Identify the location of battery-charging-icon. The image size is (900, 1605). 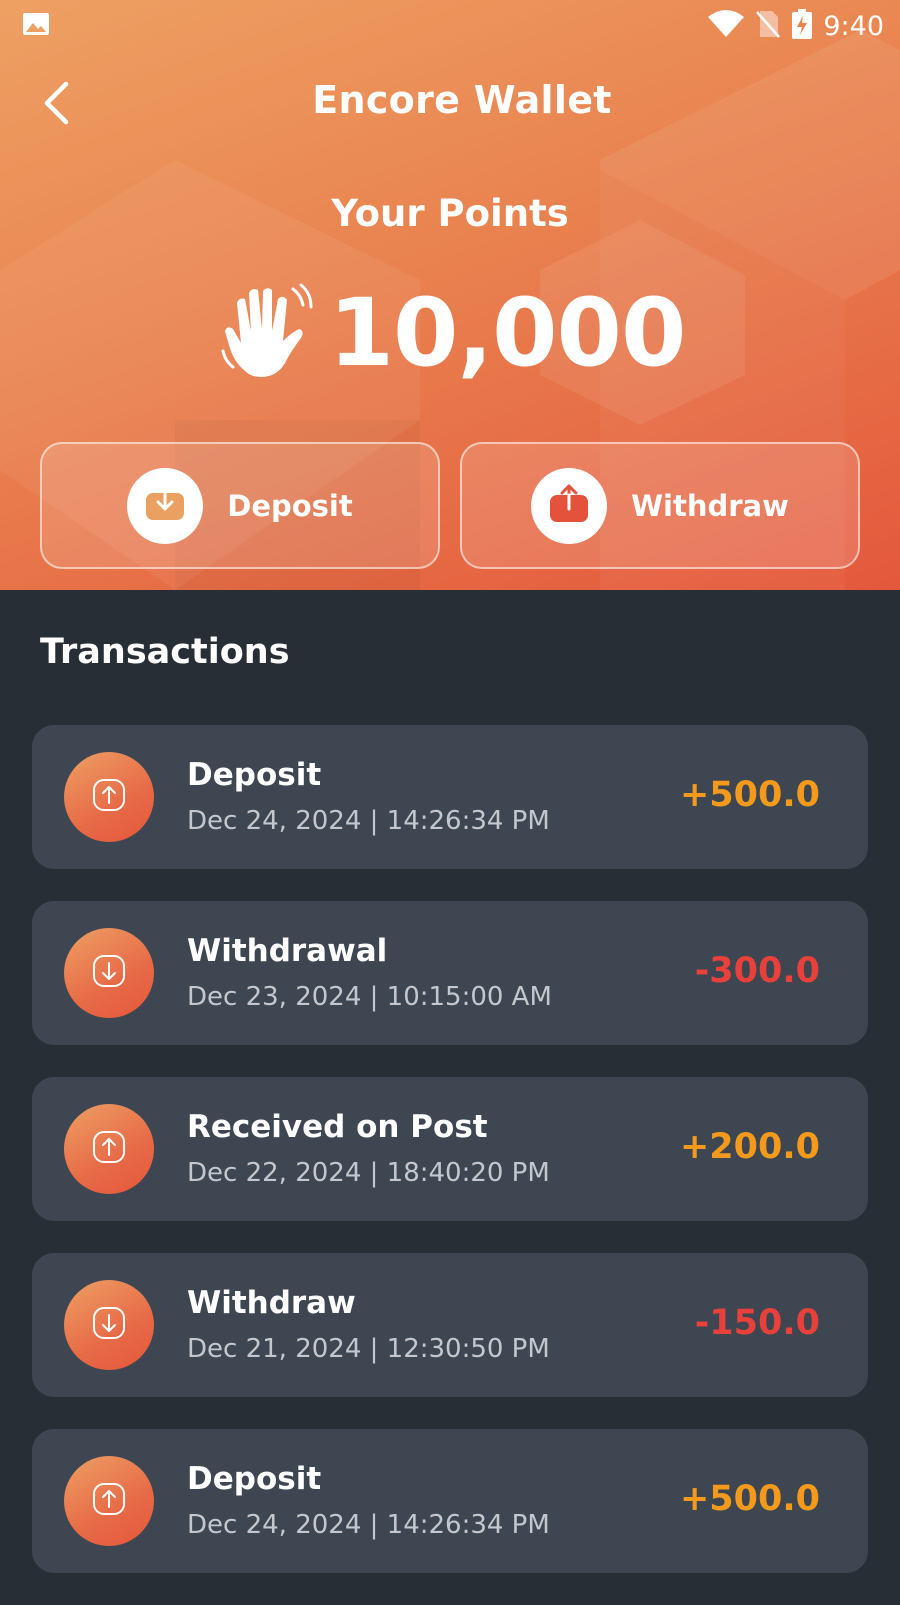
(802, 26).